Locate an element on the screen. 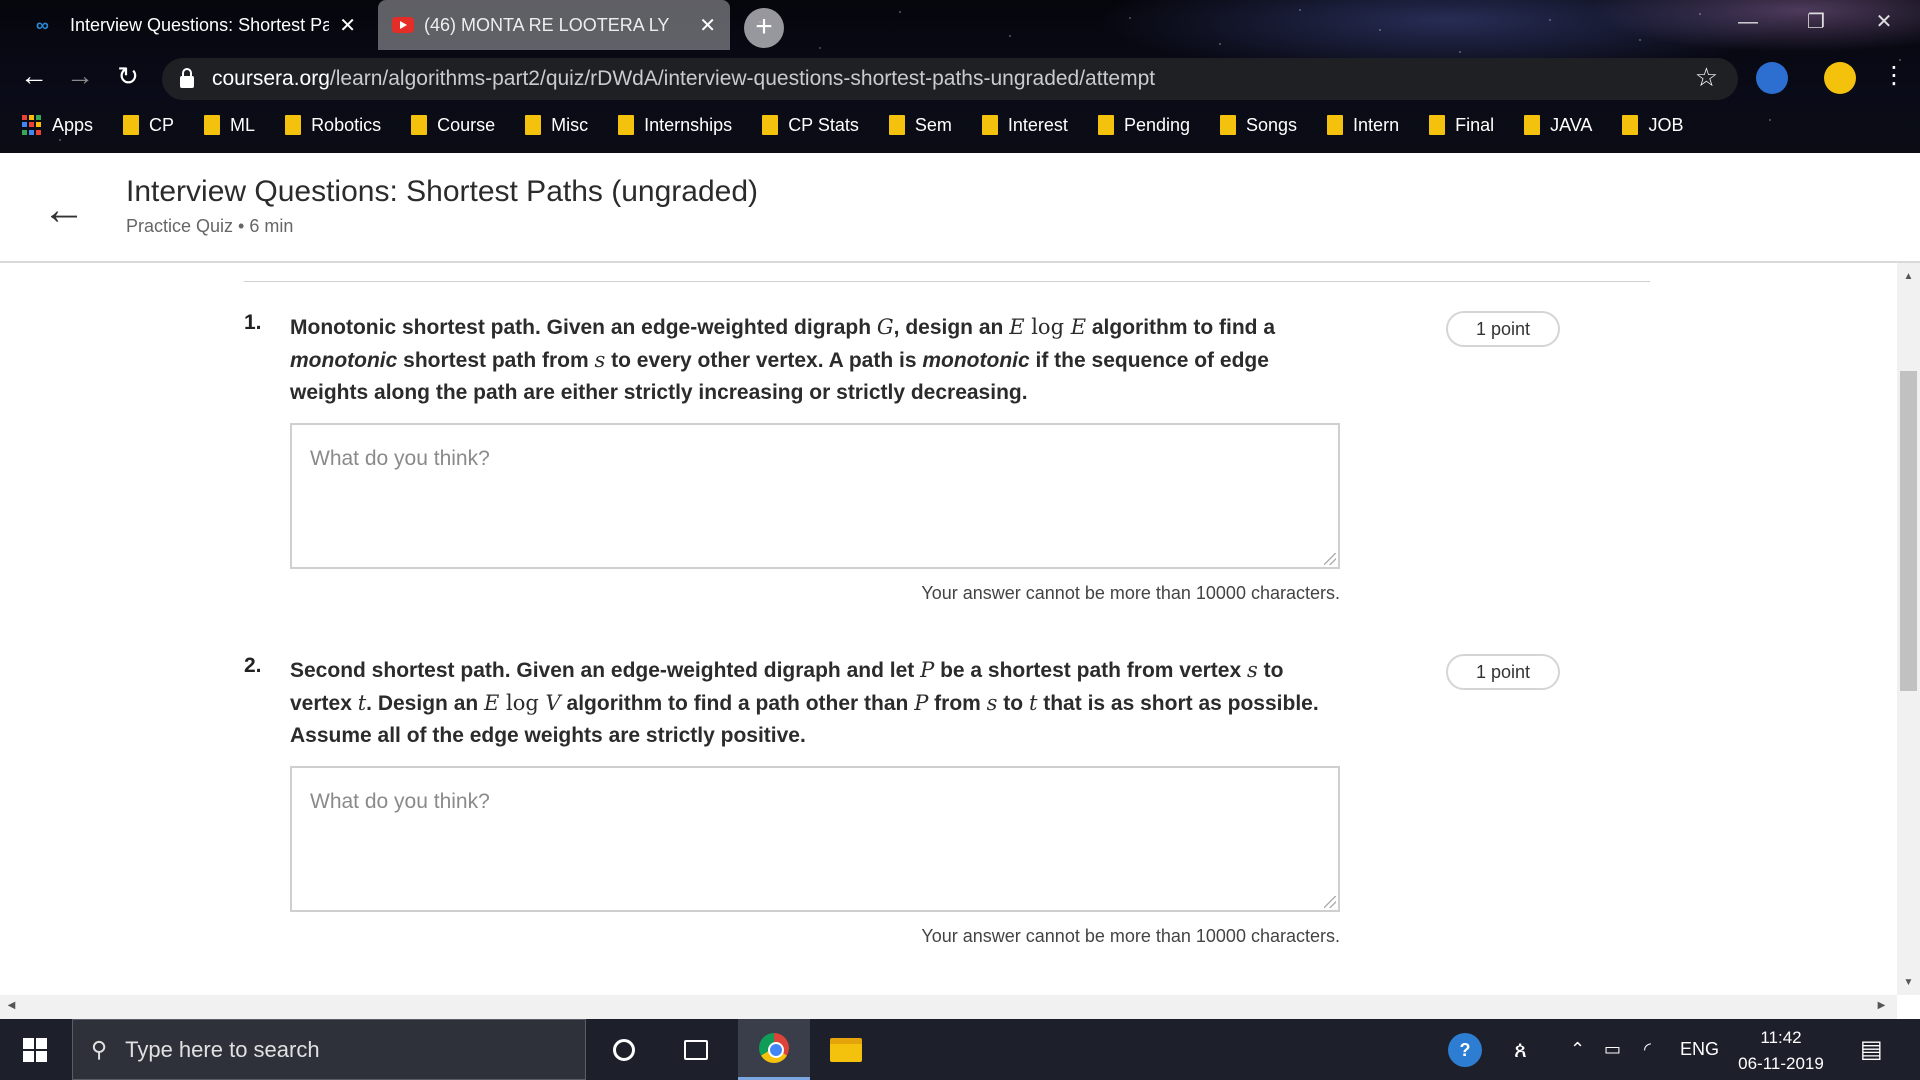  search-placeholder: Type here to search is located at coordinates (222, 1049).